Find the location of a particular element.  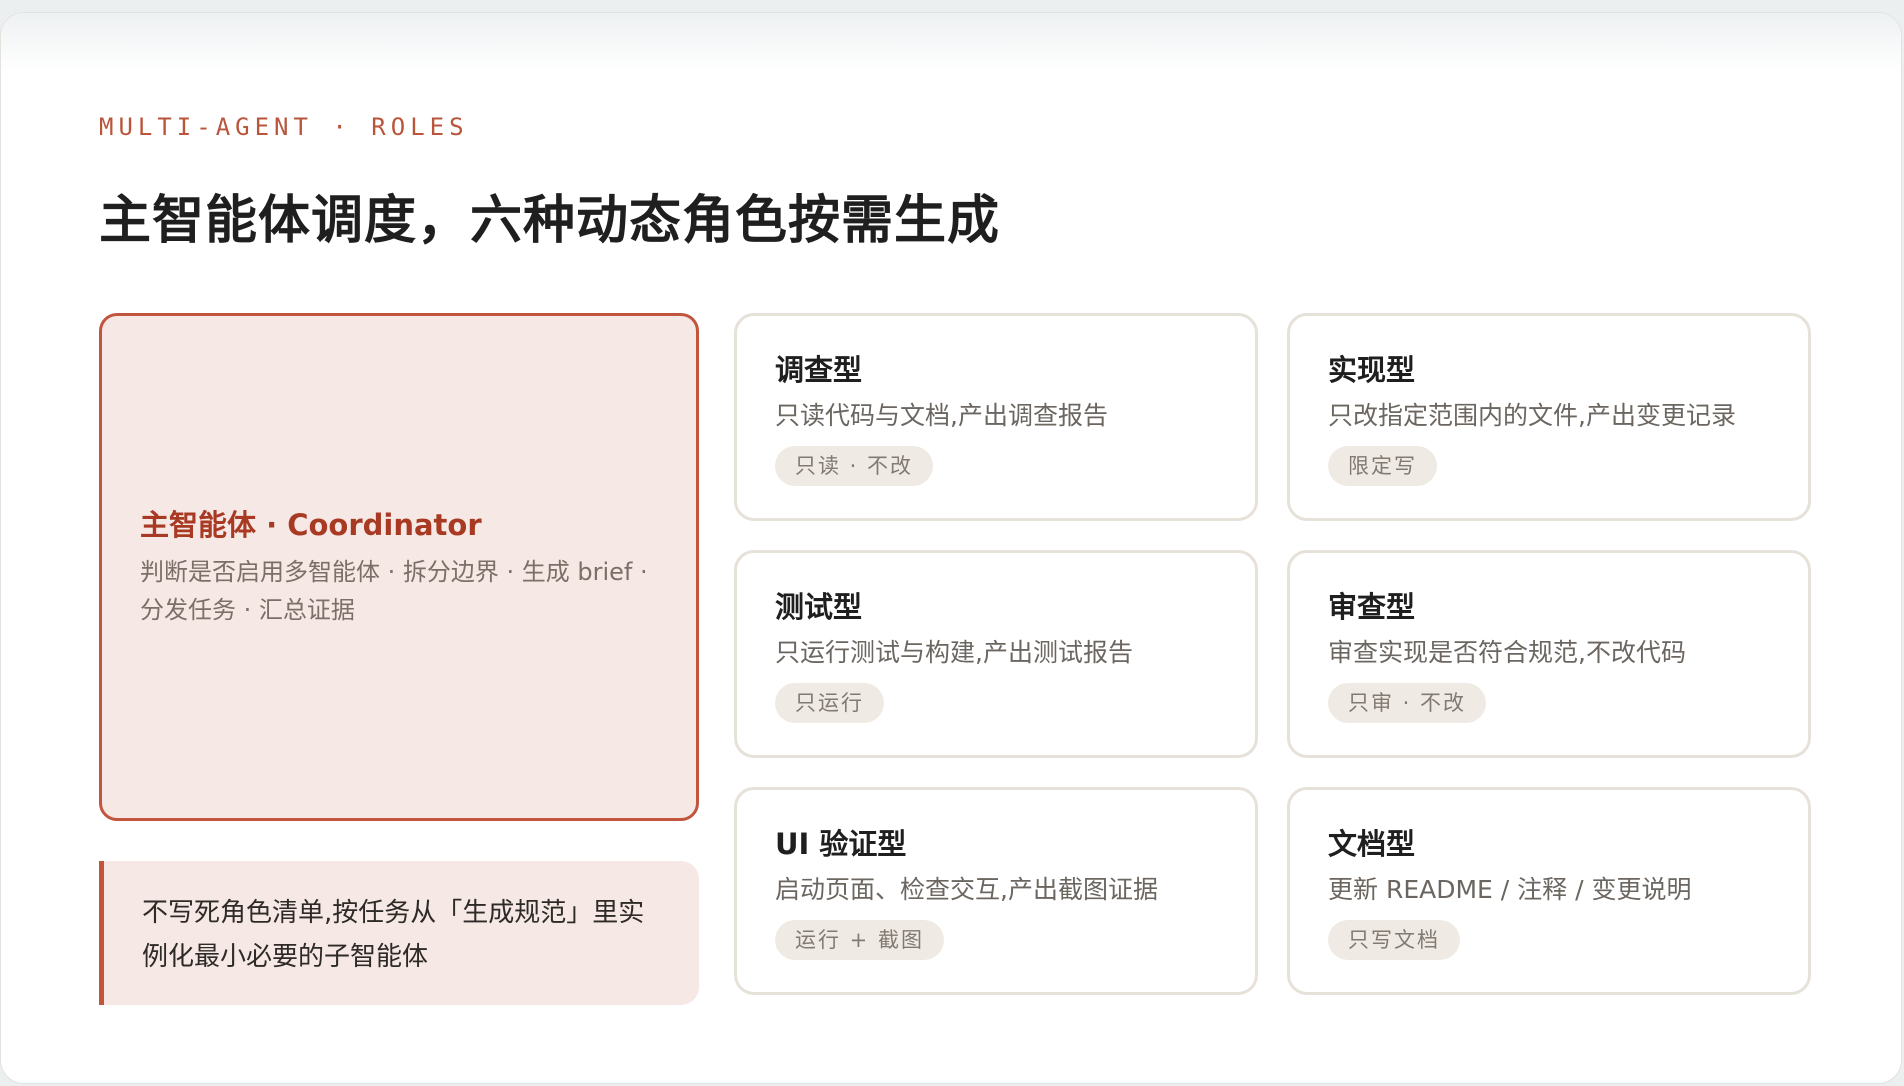

role-name: 实现型 is located at coordinates (1372, 370).